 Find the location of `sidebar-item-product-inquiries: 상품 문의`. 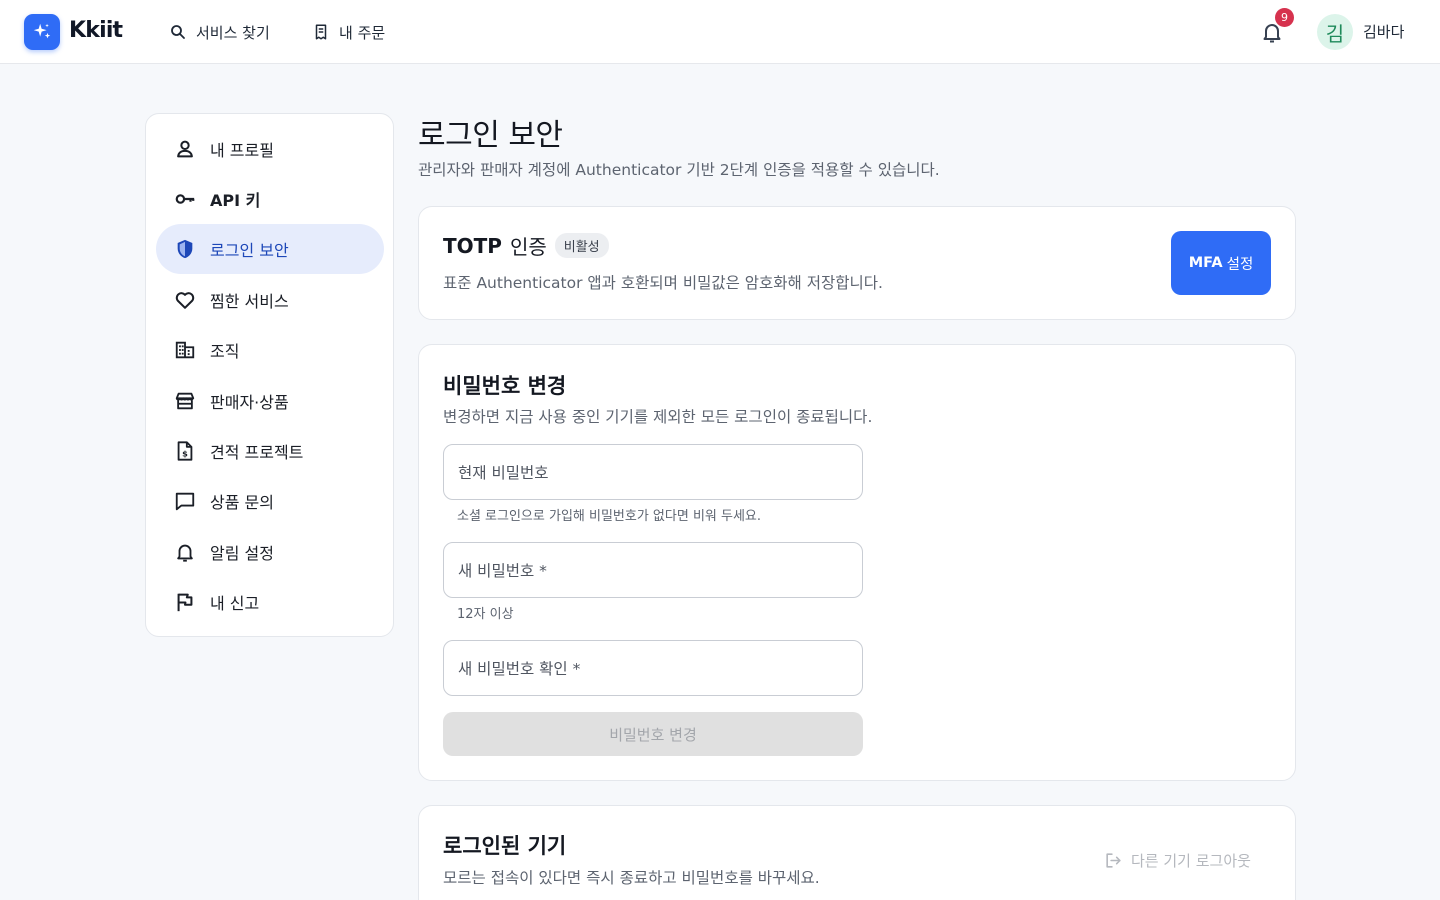

sidebar-item-product-inquiries: 상품 문의 is located at coordinates (270, 501).